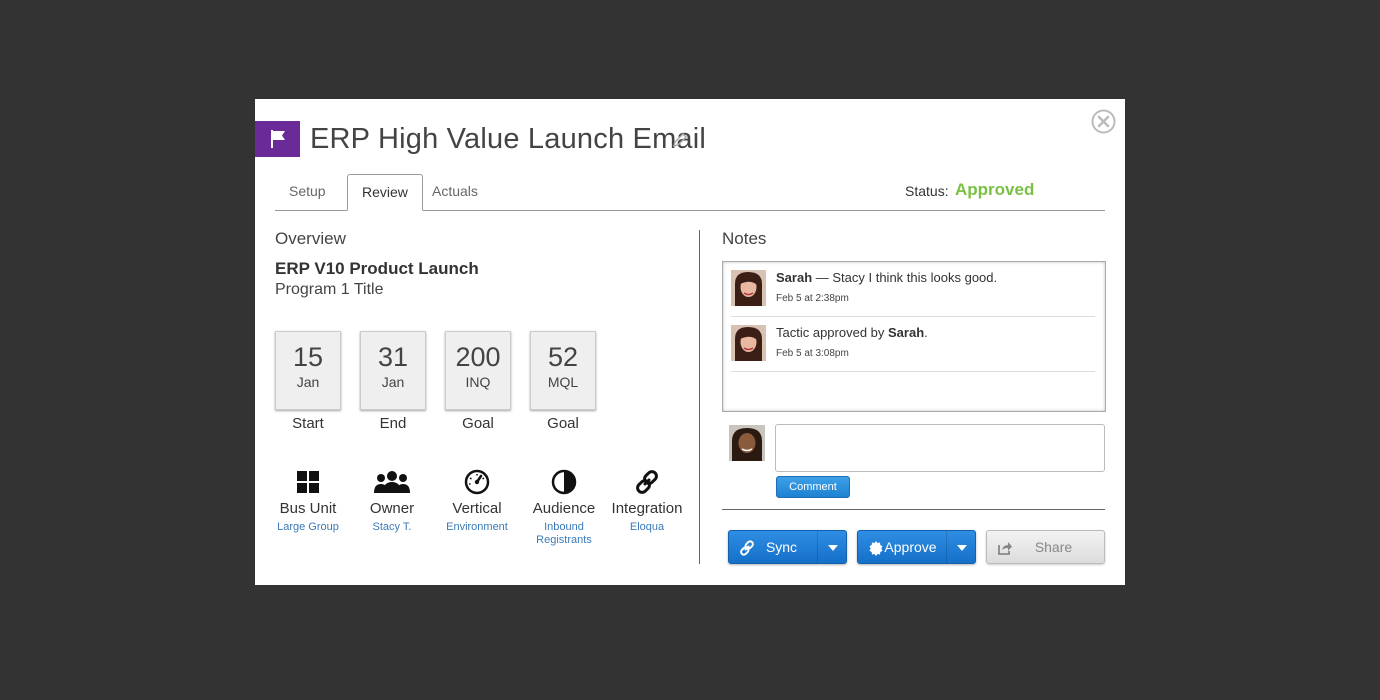  I want to click on attr-name: Vertical, so click(477, 508).